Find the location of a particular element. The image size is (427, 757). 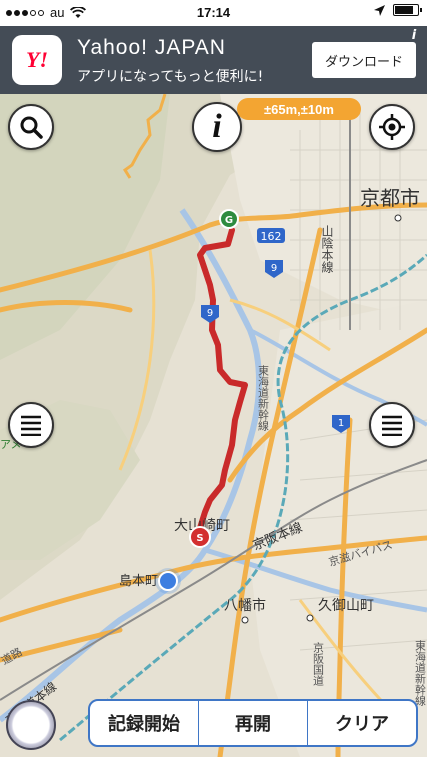

locate-icon is located at coordinates (392, 127).